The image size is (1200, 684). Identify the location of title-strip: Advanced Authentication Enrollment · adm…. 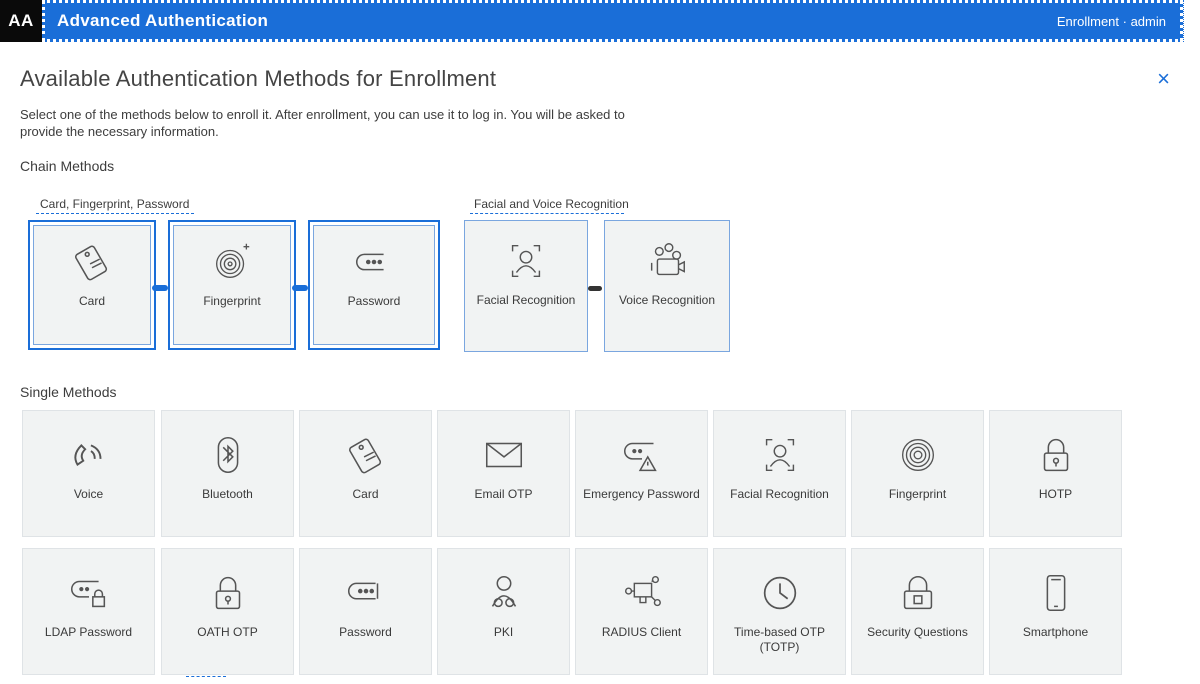
(612, 21).